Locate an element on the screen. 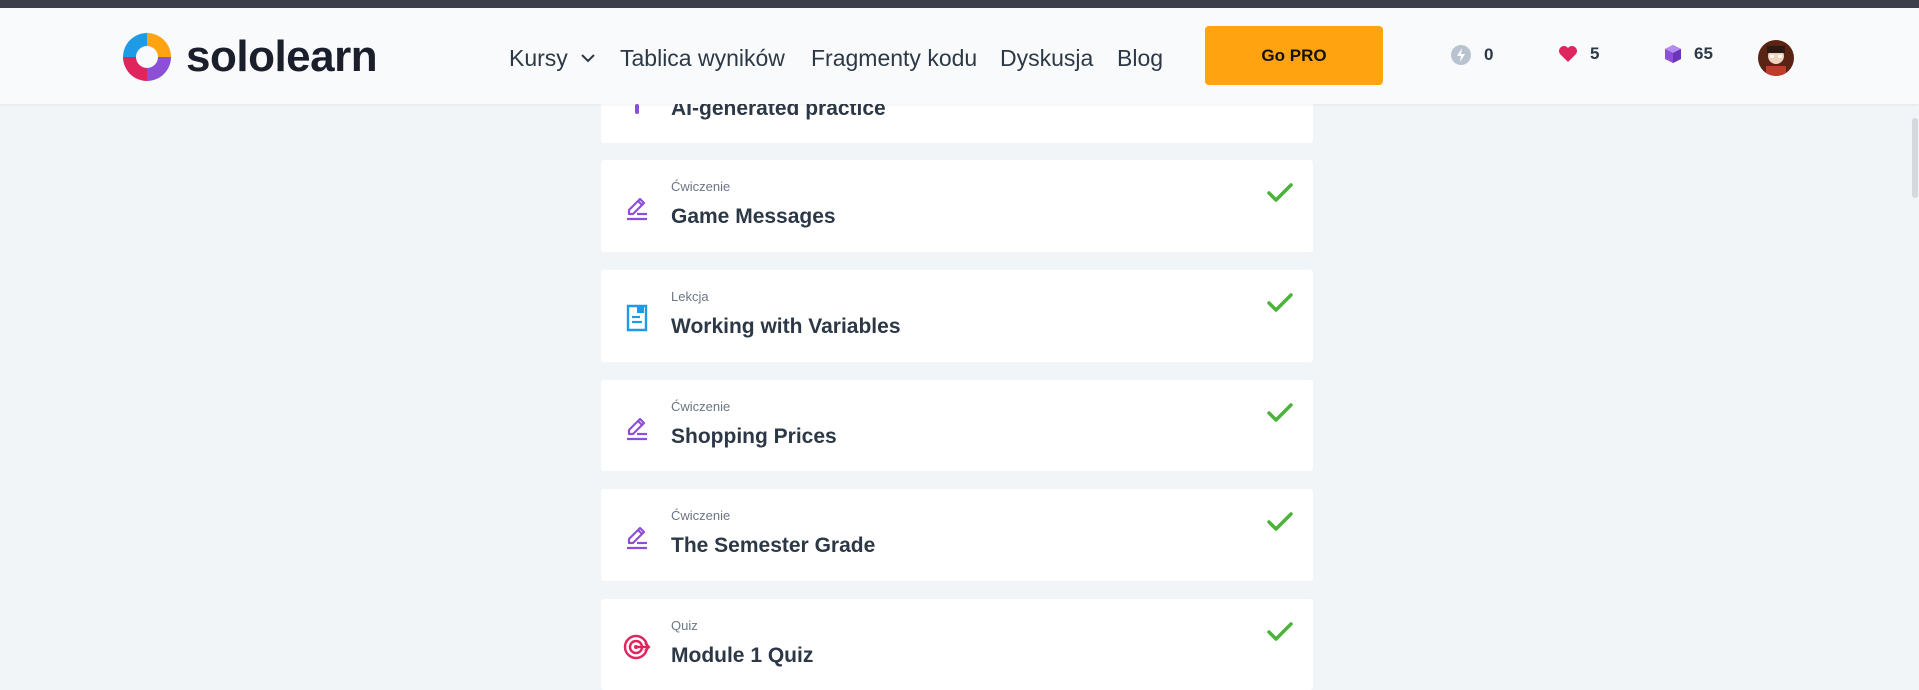  user-avatar is located at coordinates (1776, 58).